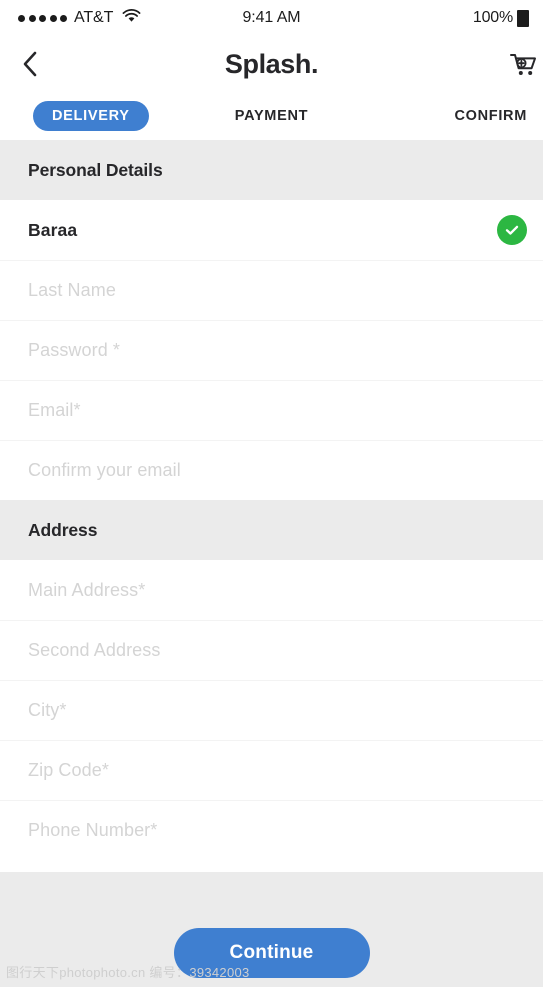 The height and width of the screenshot is (987, 543). I want to click on cart-button, so click(524, 64).